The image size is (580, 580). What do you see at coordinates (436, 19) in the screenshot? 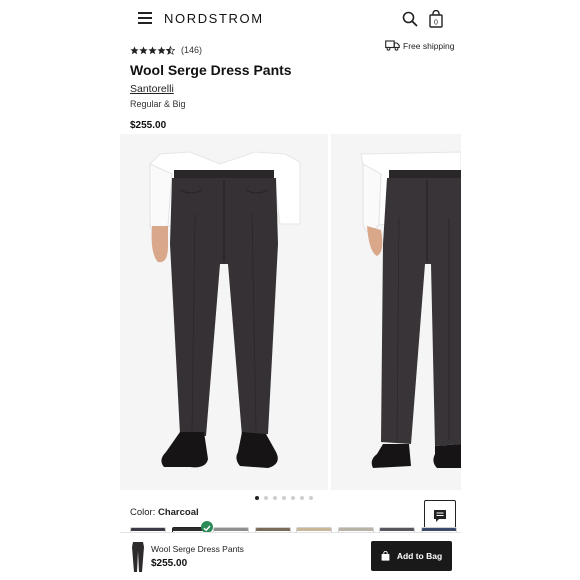
I see `shopping-bag-icon: 0` at bounding box center [436, 19].